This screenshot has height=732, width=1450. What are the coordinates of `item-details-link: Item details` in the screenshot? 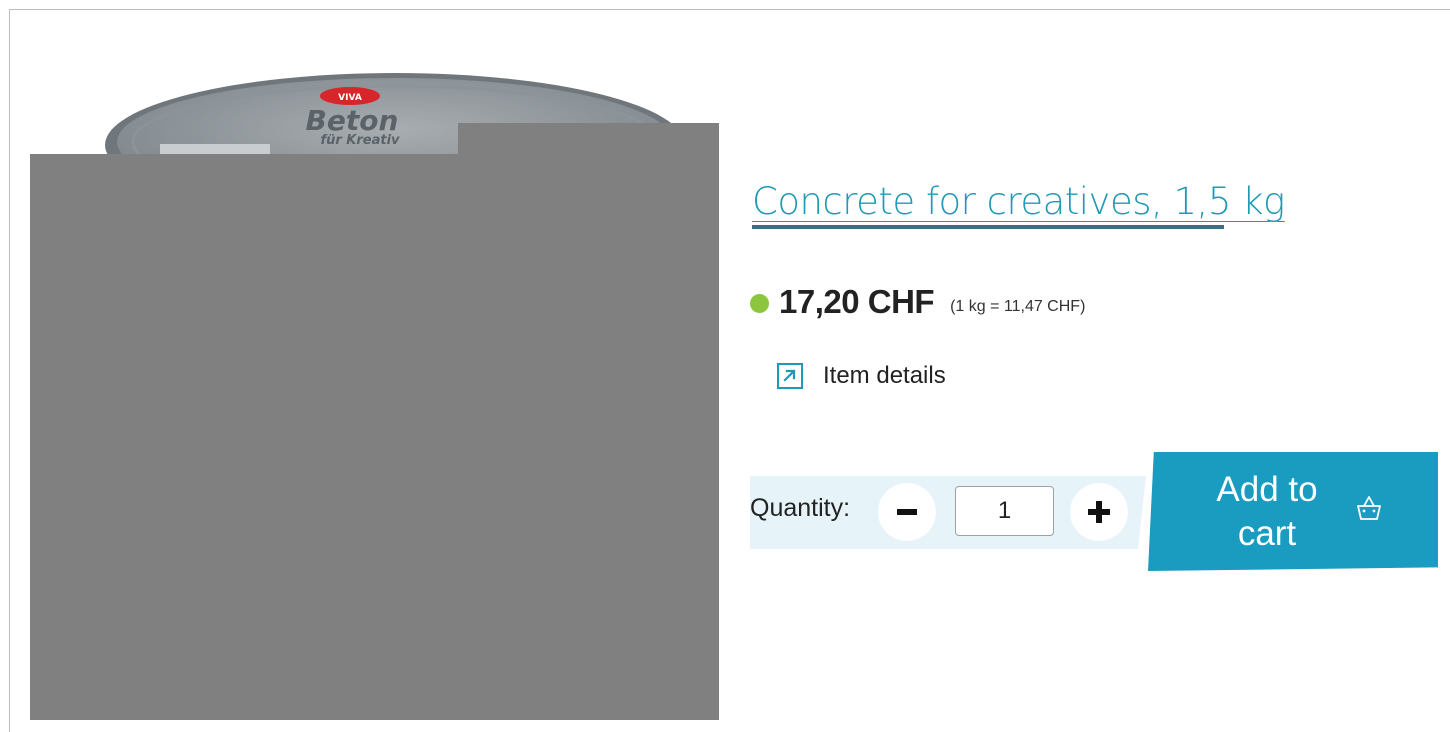 It's located at (861, 376).